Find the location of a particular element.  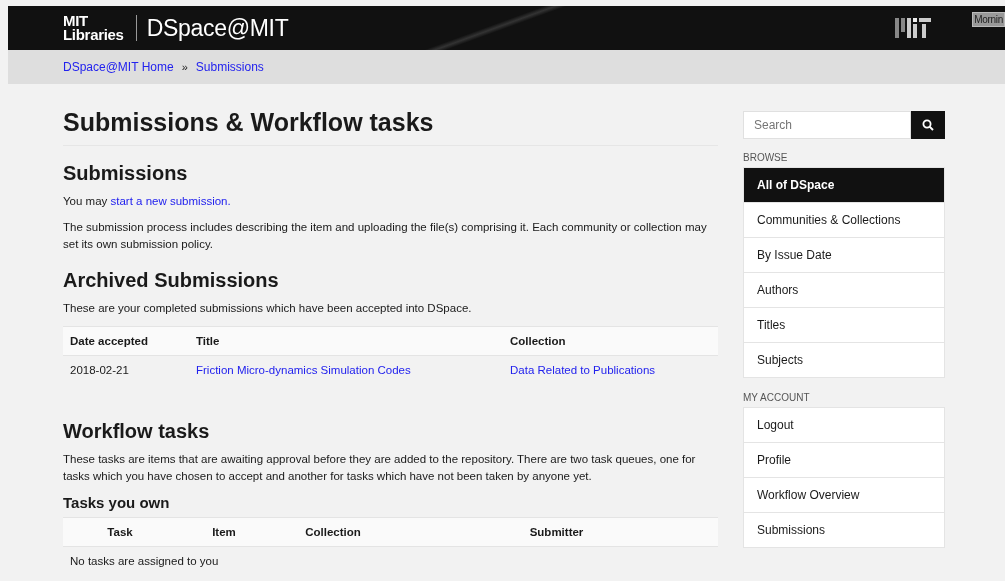

sidebar-item: Titles is located at coordinates (844, 324).